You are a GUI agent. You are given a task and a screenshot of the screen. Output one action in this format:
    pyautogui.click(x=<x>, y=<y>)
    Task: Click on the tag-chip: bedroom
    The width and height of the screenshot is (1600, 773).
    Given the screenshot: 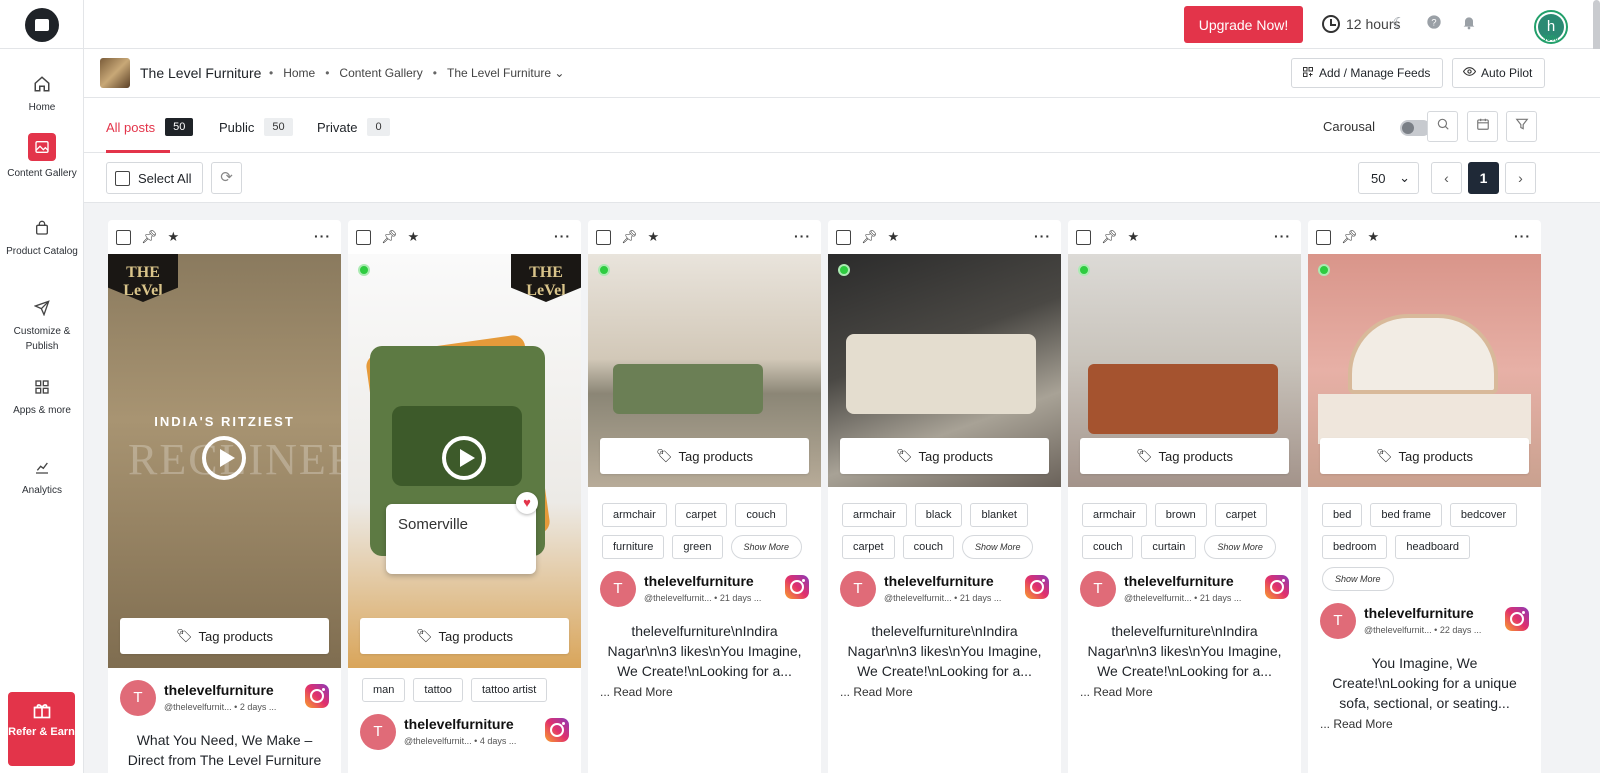 What is the action you would take?
    pyautogui.click(x=1355, y=547)
    